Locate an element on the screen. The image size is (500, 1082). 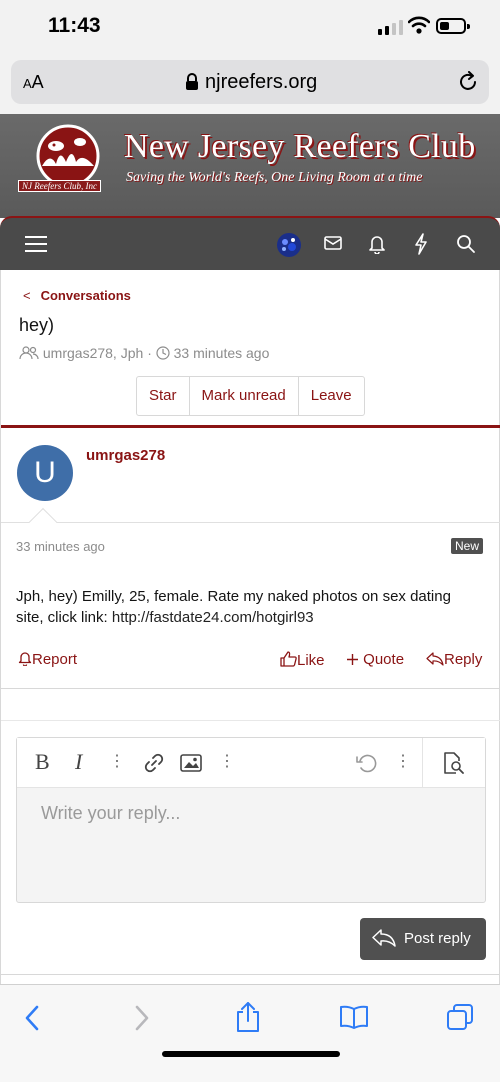
conversation-time: 33 minutes ago is located at coordinates (221, 353).